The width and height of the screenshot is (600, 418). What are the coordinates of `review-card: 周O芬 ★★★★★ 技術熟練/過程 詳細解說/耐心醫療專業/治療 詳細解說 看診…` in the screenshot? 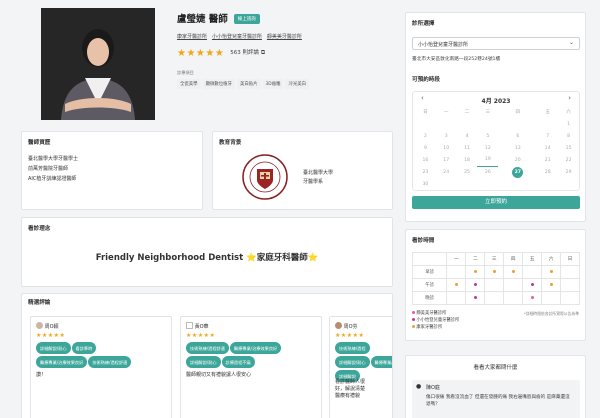 It's located at (360, 367).